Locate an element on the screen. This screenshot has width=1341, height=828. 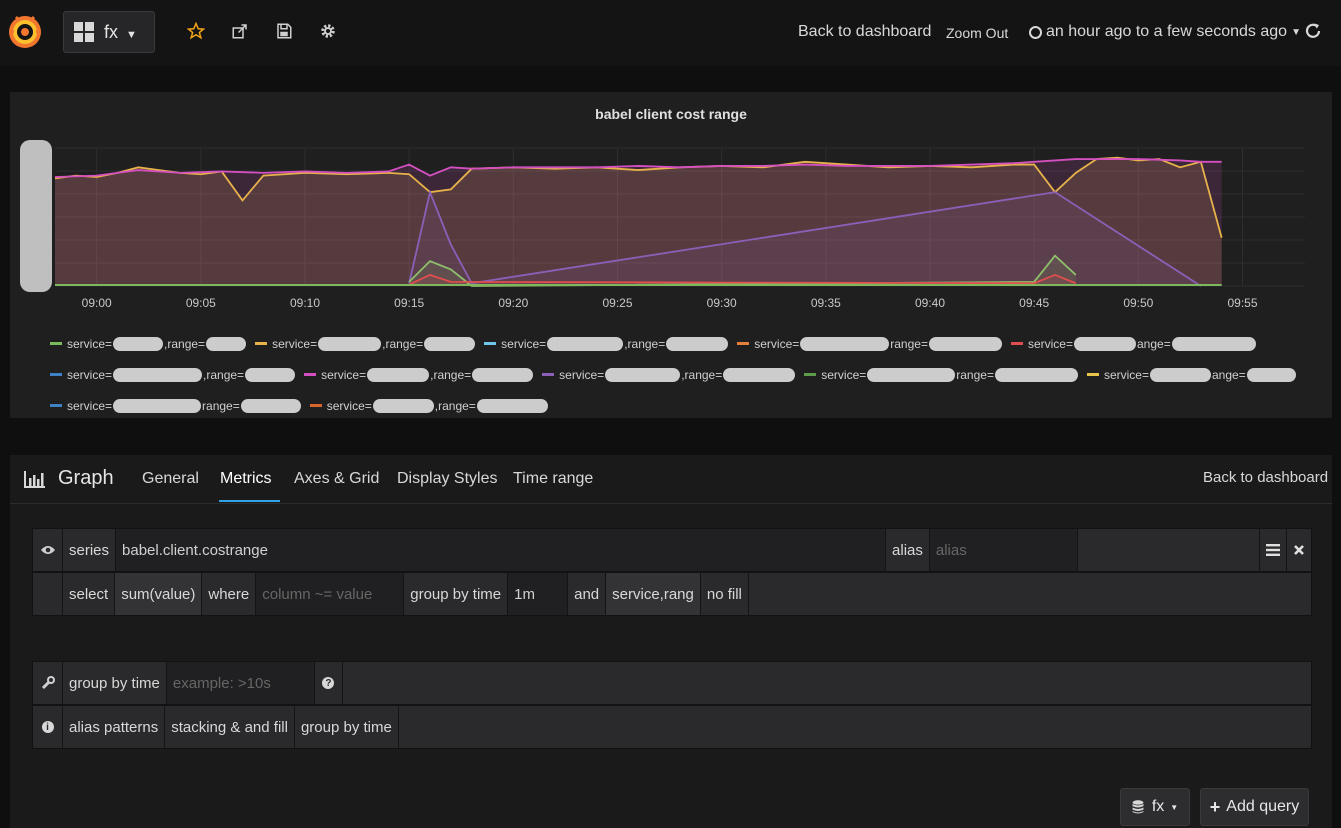
share-icon is located at coordinates (240, 31).